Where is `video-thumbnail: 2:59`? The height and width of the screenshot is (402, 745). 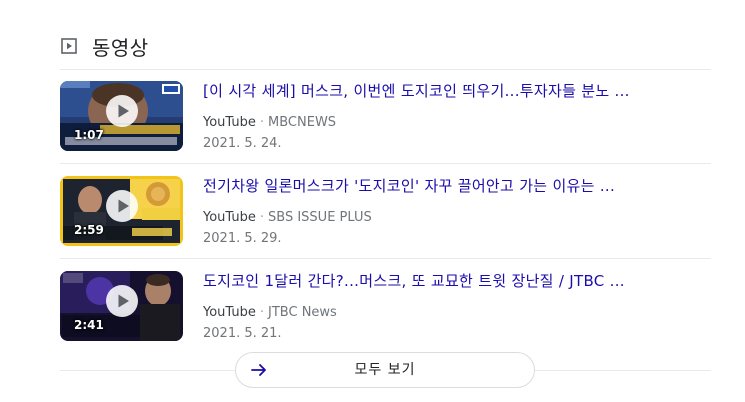
video-thumbnail: 2:59 is located at coordinates (121, 211).